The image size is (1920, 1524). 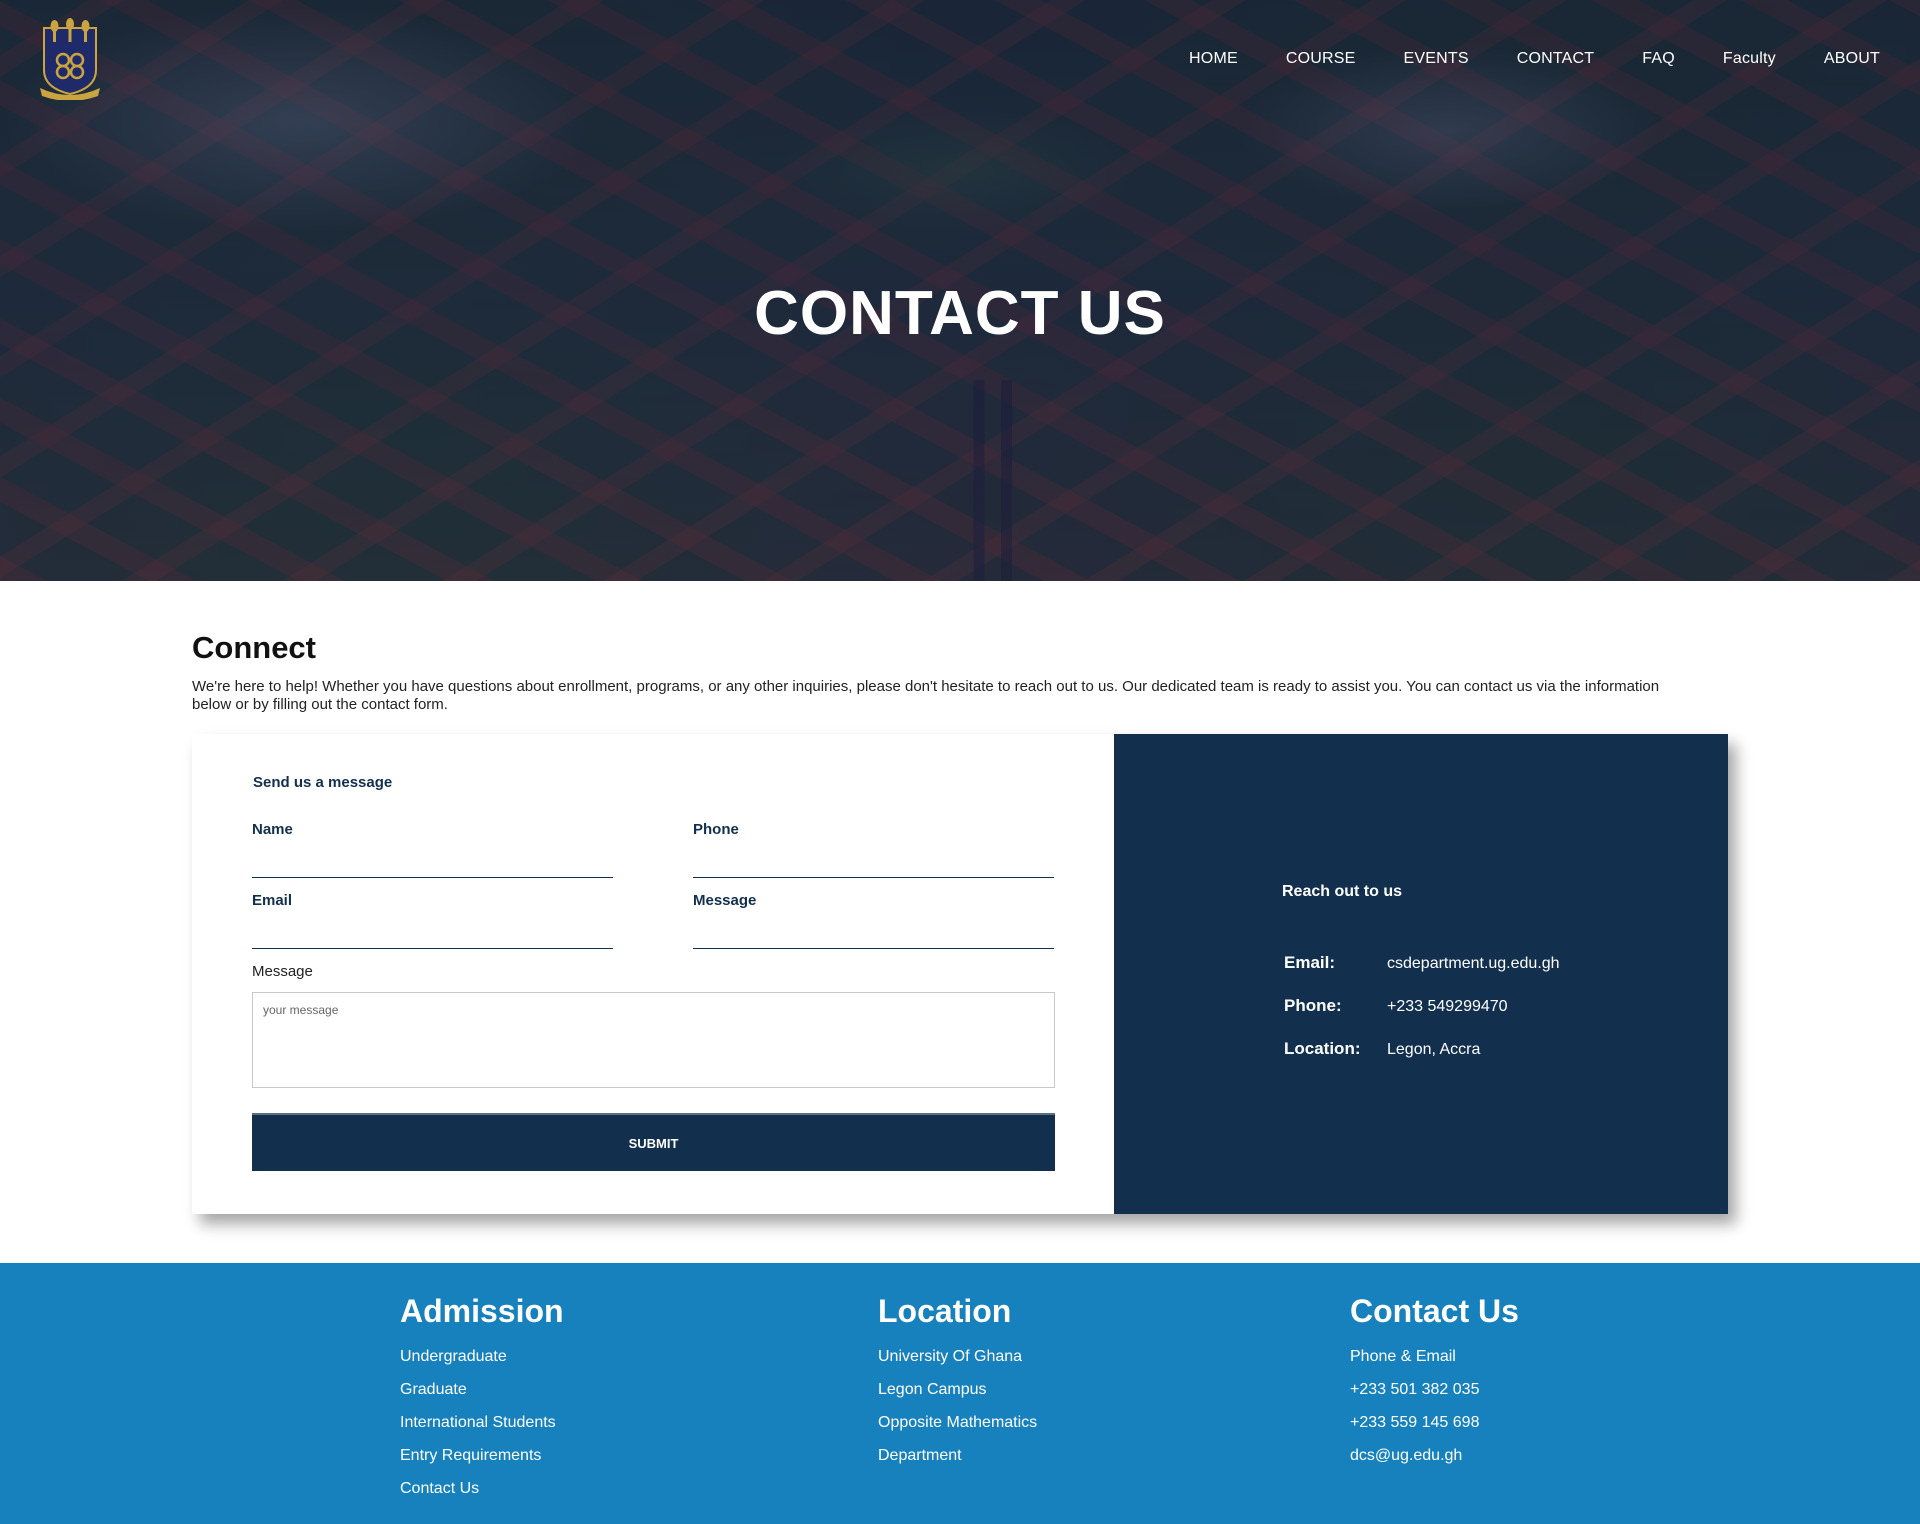 What do you see at coordinates (272, 900) in the screenshot?
I see `email-label: Email` at bounding box center [272, 900].